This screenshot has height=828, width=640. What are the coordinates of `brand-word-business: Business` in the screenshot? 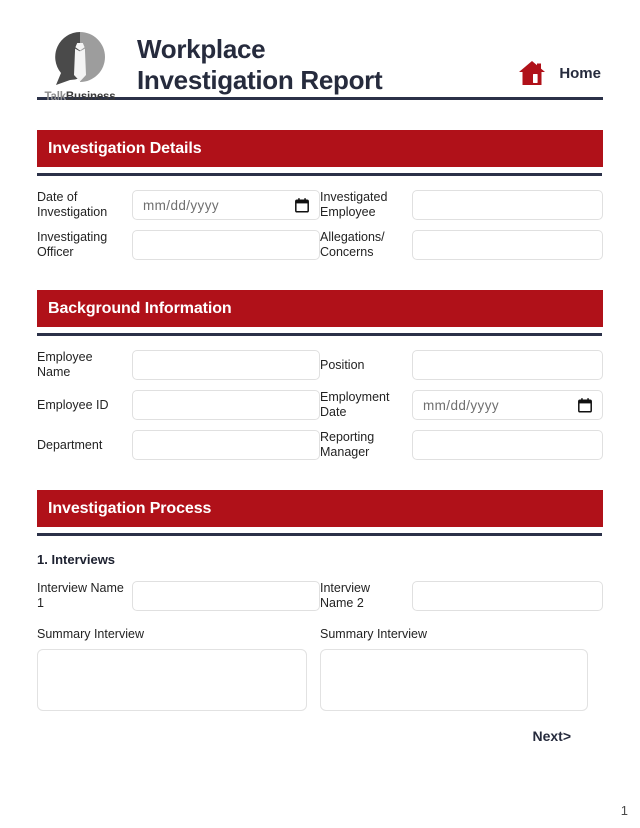 It's located at (90, 96).